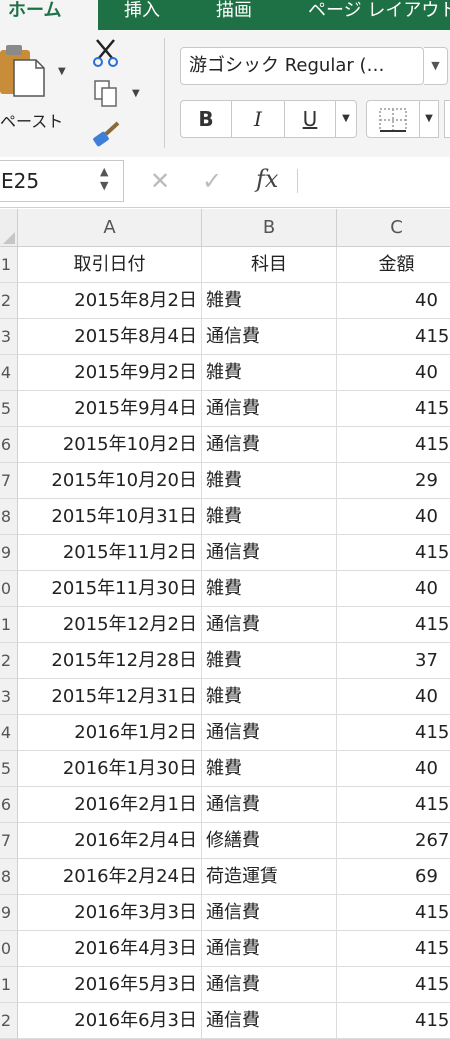 The width and height of the screenshot is (450, 1039). What do you see at coordinates (9, 625) in the screenshot?
I see `row-header: 11` at bounding box center [9, 625].